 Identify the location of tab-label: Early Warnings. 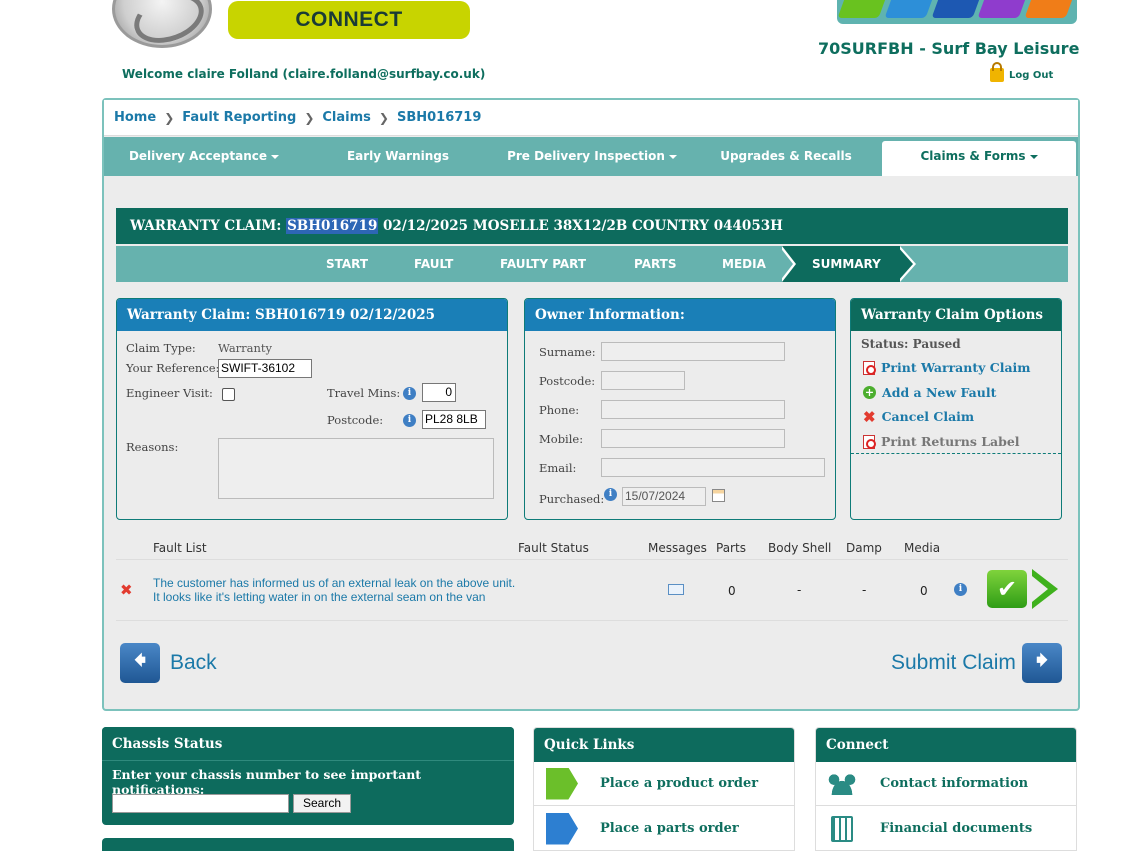
(398, 156).